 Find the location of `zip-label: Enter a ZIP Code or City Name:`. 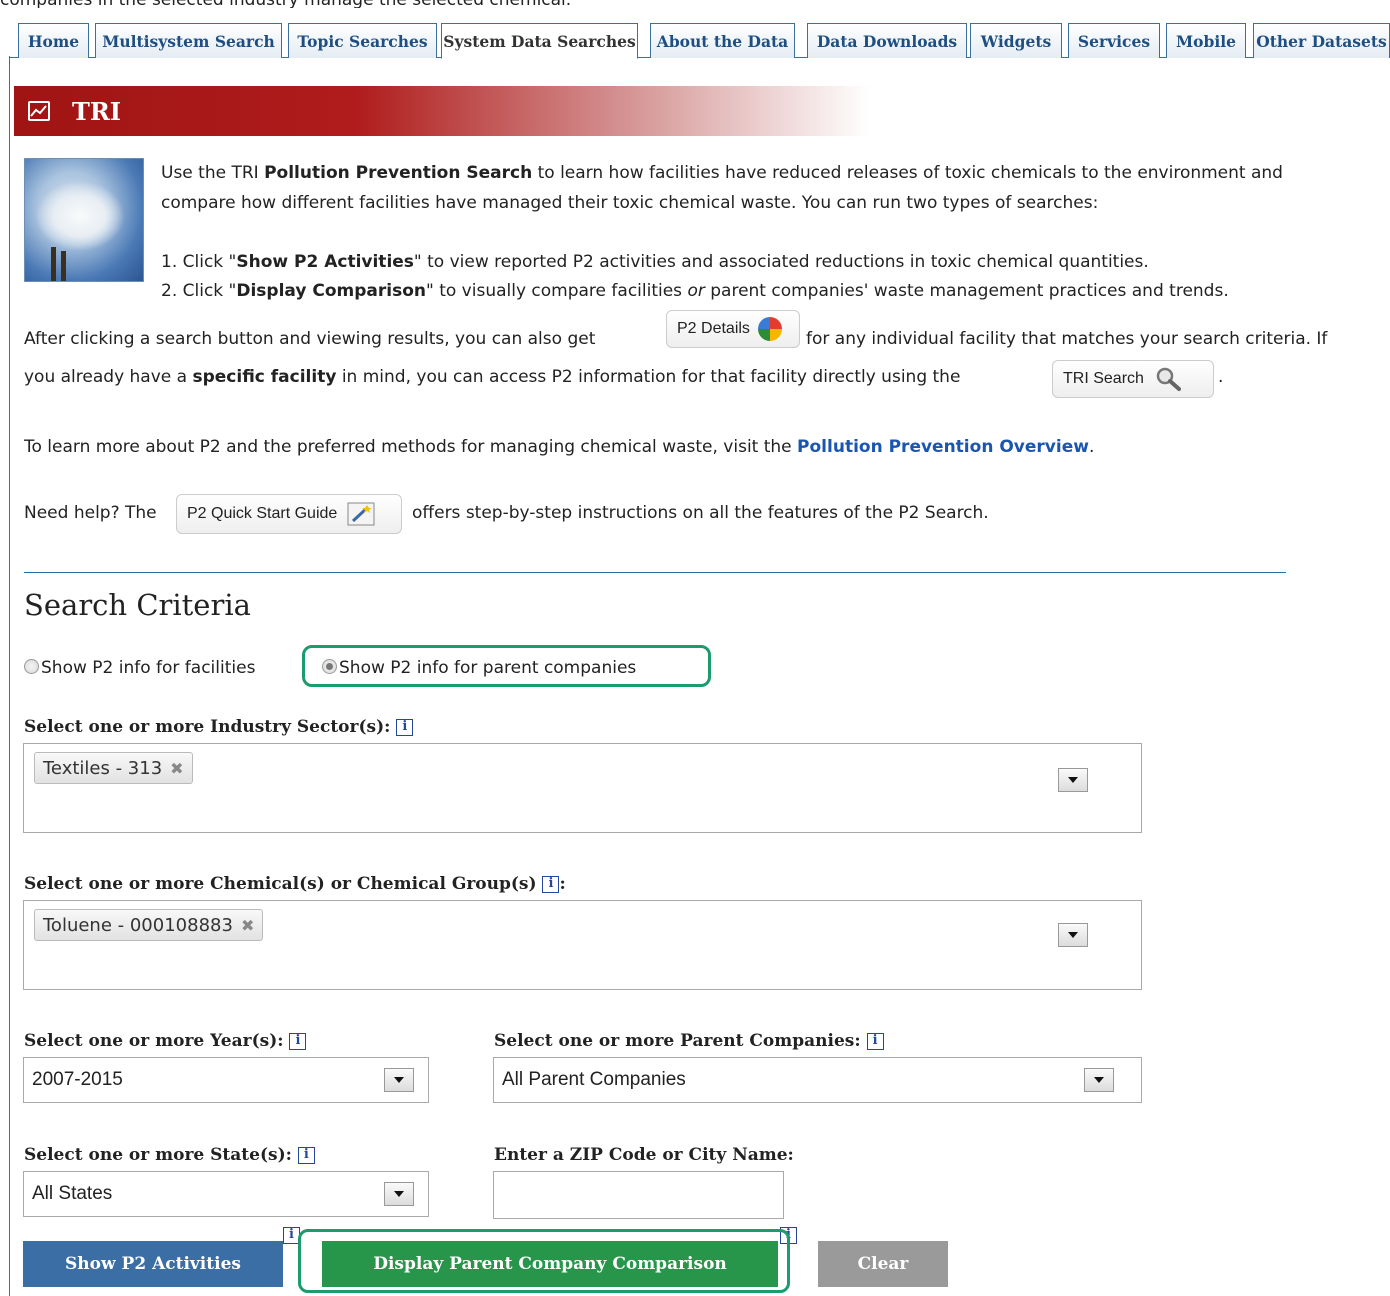

zip-label: Enter a ZIP Code or City Name: is located at coordinates (644, 1155).